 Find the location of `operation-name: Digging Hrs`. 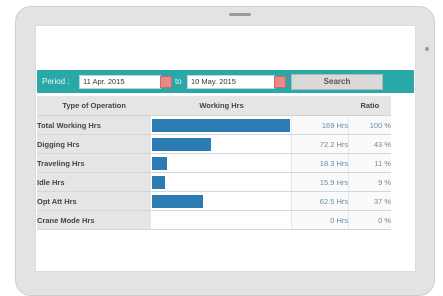

operation-name: Digging Hrs is located at coordinates (94, 144).